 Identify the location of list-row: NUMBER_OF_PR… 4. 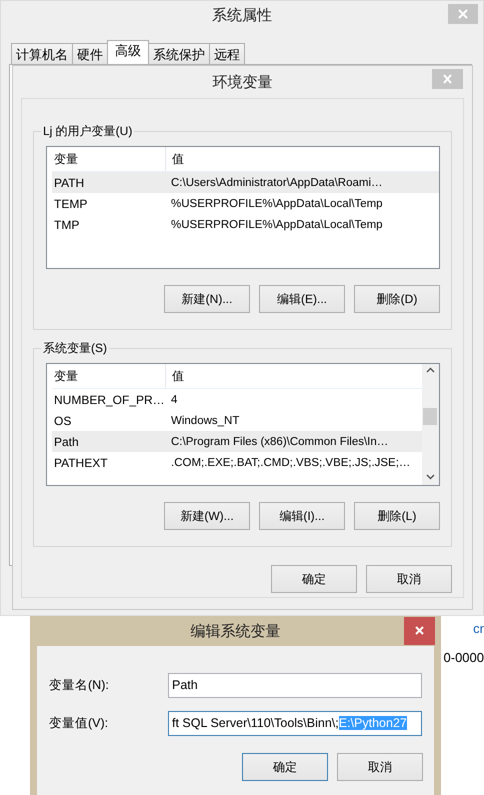
(237, 399).